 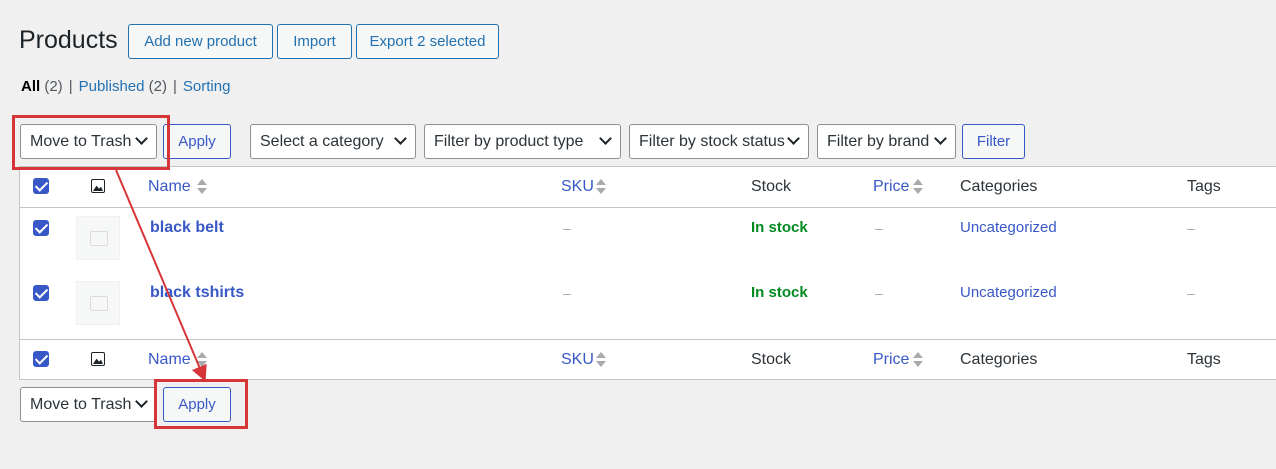 I want to click on category-filter-select: Select a category, so click(x=333, y=141).